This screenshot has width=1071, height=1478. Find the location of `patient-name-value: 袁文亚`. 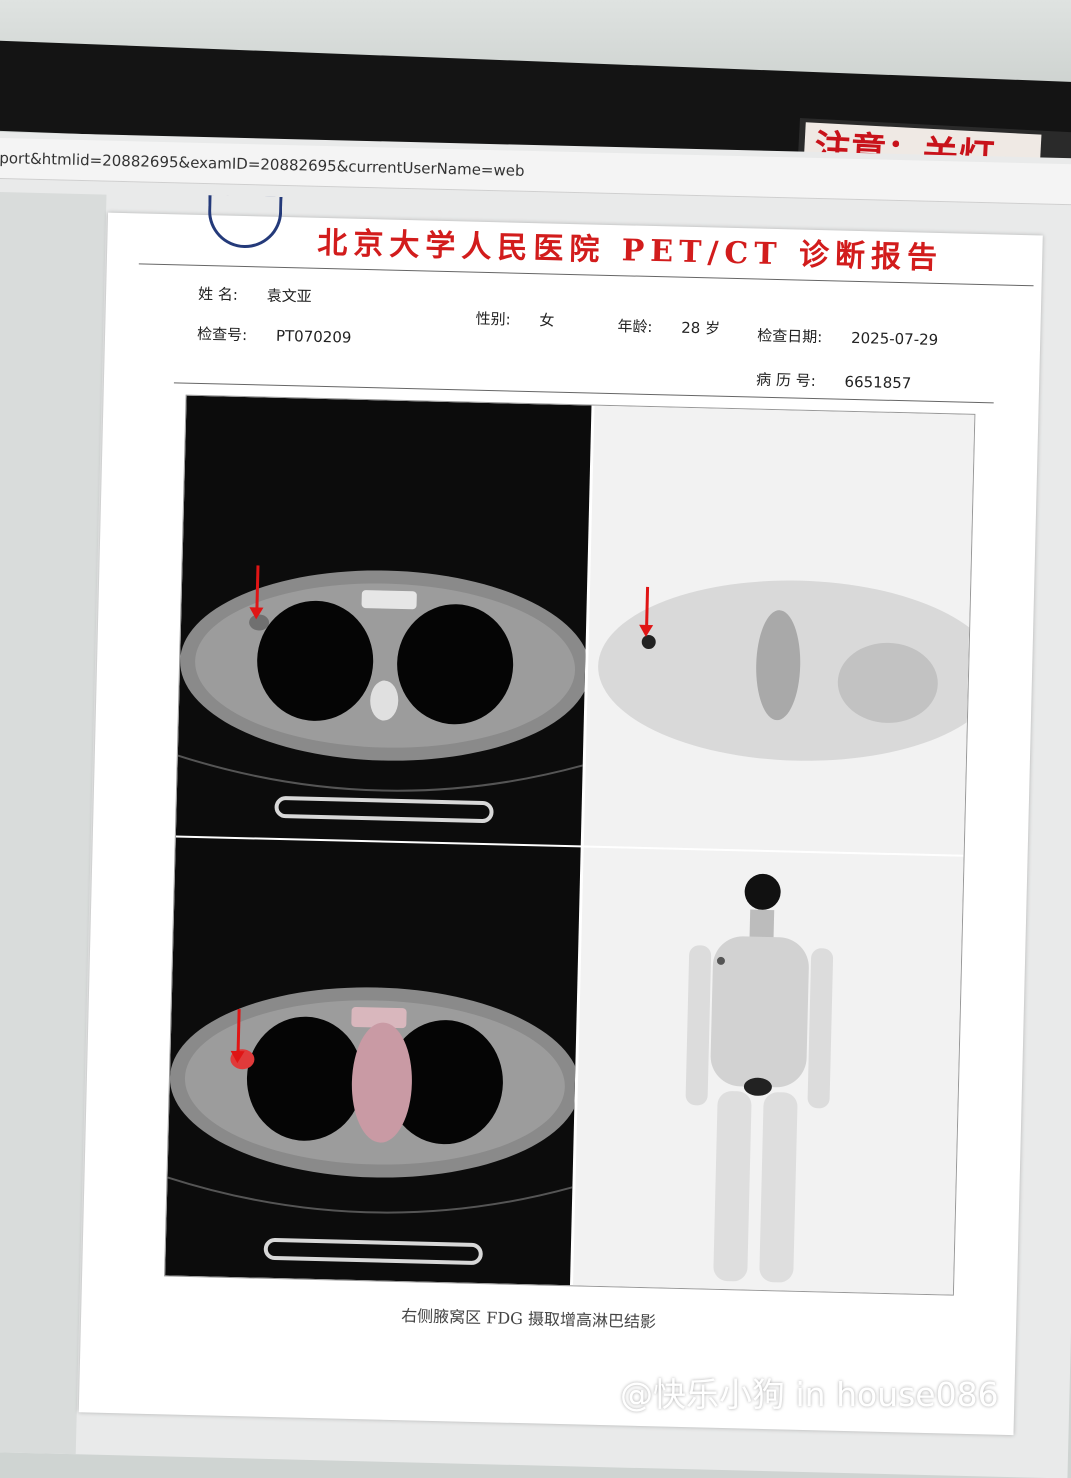

patient-name-value: 袁文亚 is located at coordinates (289, 296).